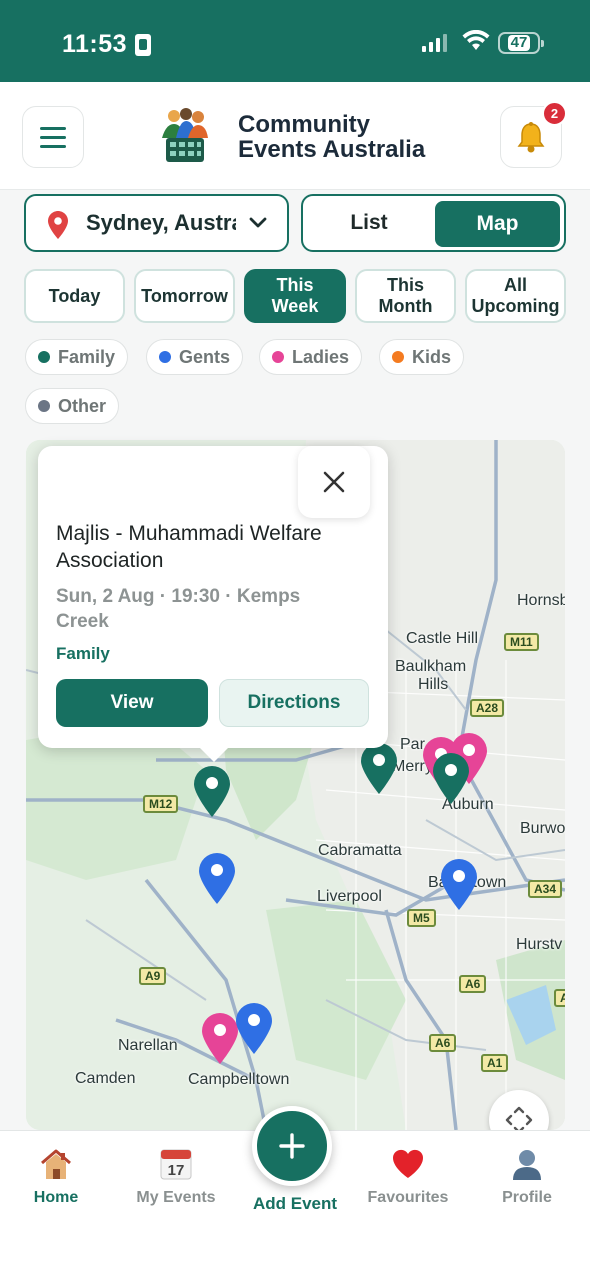 The width and height of the screenshot is (590, 1280). Describe the element at coordinates (434, 43) in the screenshot. I see `cellular-signal-icon` at that location.